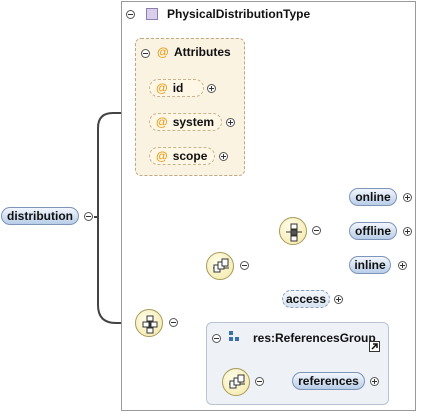 The width and height of the screenshot is (424, 415). What do you see at coordinates (223, 156) in the screenshot?
I see `expand-scope-icon` at bounding box center [223, 156].